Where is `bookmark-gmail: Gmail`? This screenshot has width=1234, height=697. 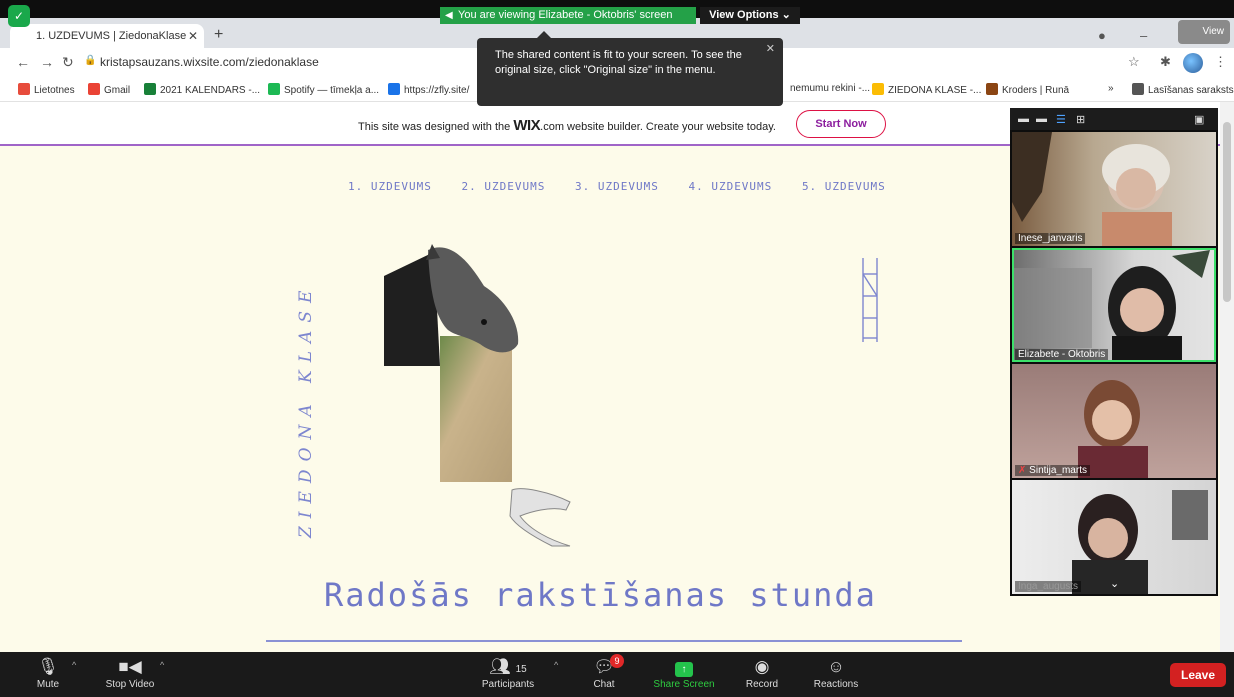 bookmark-gmail: Gmail is located at coordinates (109, 89).